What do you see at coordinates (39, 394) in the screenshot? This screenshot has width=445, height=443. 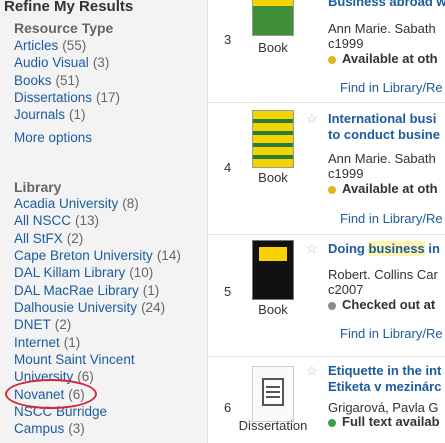 I see `facet-label: Novanet` at bounding box center [39, 394].